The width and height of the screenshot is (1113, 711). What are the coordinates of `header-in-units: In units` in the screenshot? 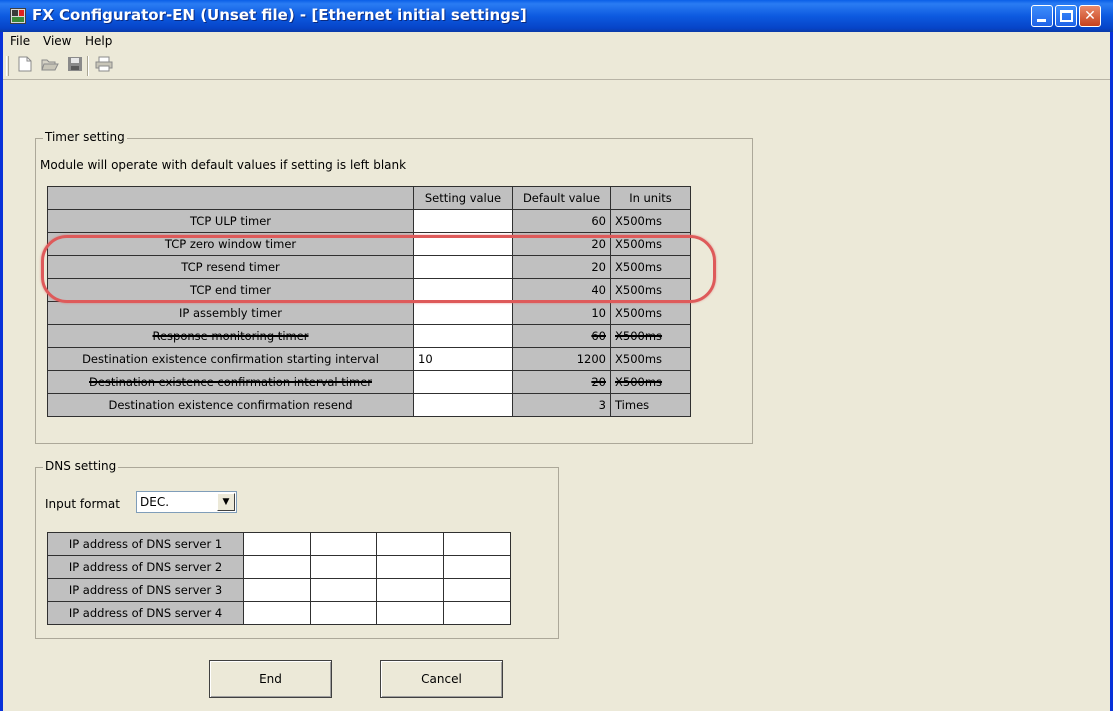 It's located at (650, 198).